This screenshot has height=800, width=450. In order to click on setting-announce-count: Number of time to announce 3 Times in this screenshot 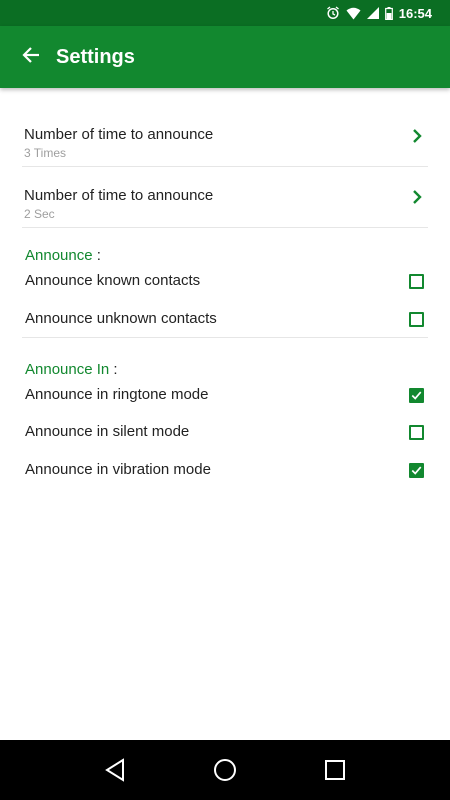, I will do `click(225, 136)`.